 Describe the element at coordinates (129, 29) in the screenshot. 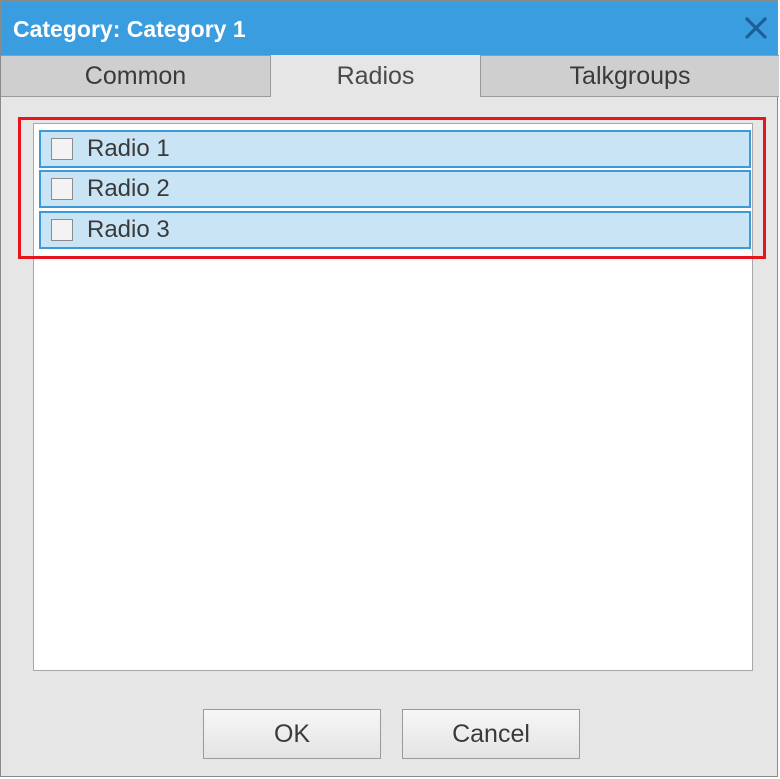

I see `dialog-title: Category: Category 1` at that location.